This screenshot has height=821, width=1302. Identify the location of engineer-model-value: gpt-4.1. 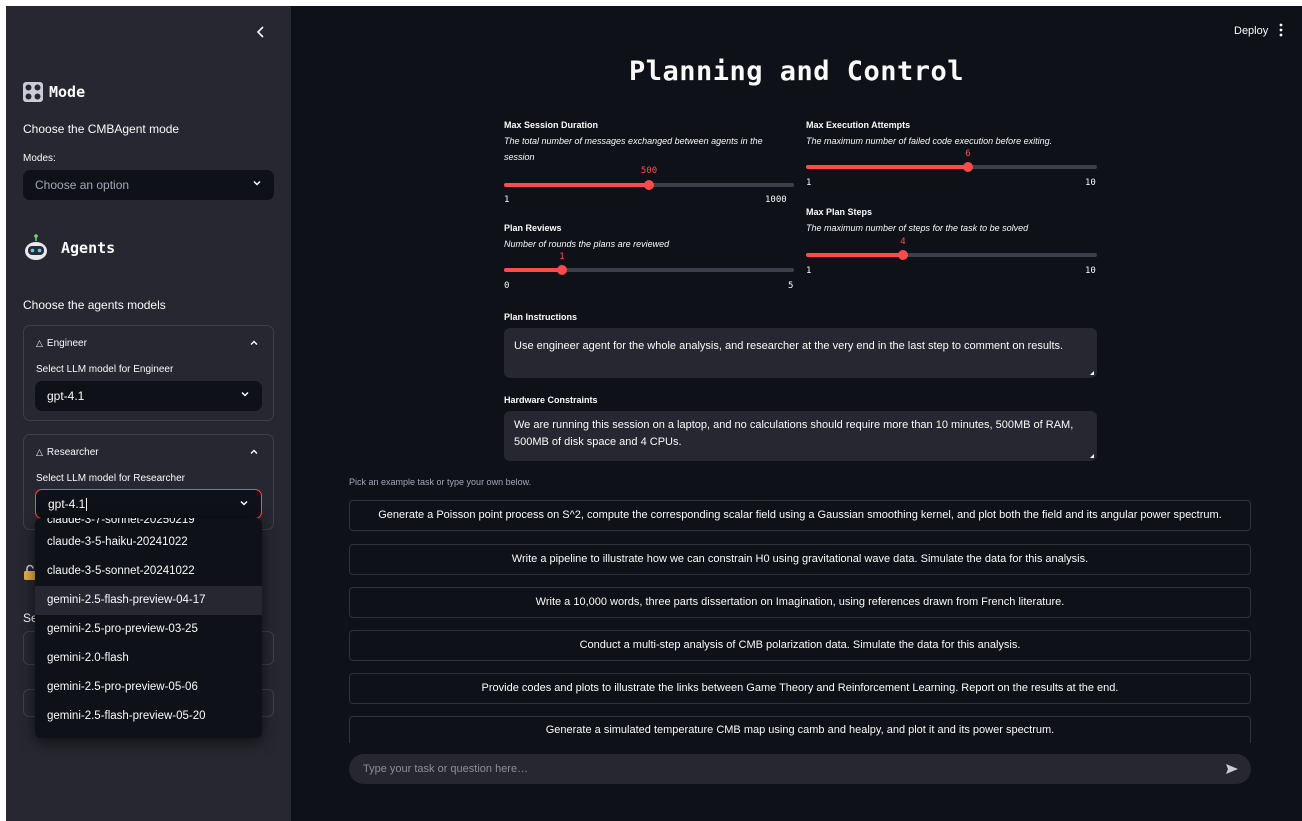
(66, 396).